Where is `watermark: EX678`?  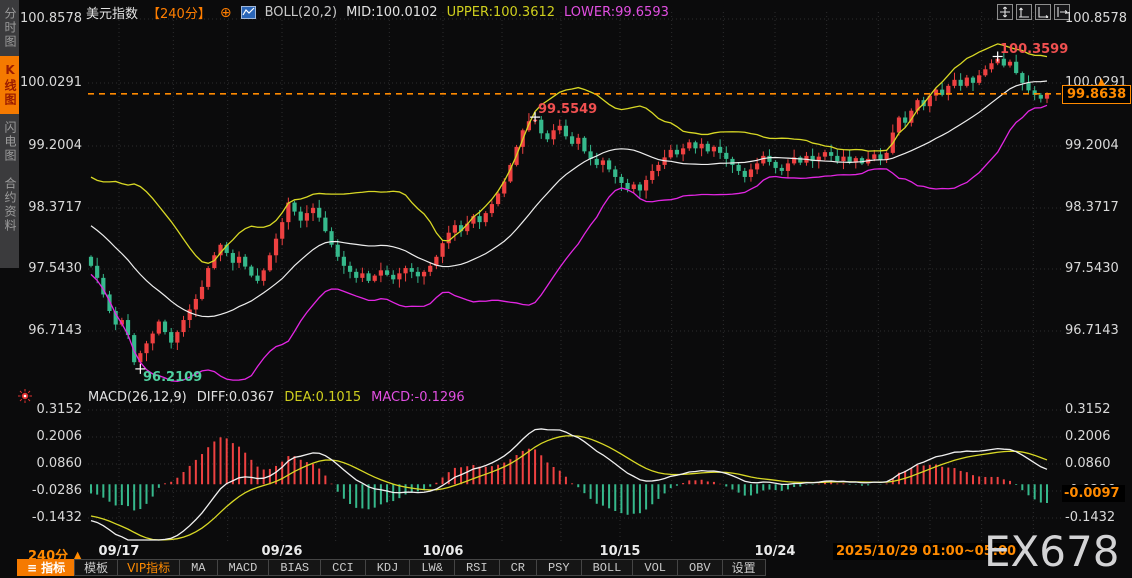 watermark: EX678 is located at coordinates (1052, 551).